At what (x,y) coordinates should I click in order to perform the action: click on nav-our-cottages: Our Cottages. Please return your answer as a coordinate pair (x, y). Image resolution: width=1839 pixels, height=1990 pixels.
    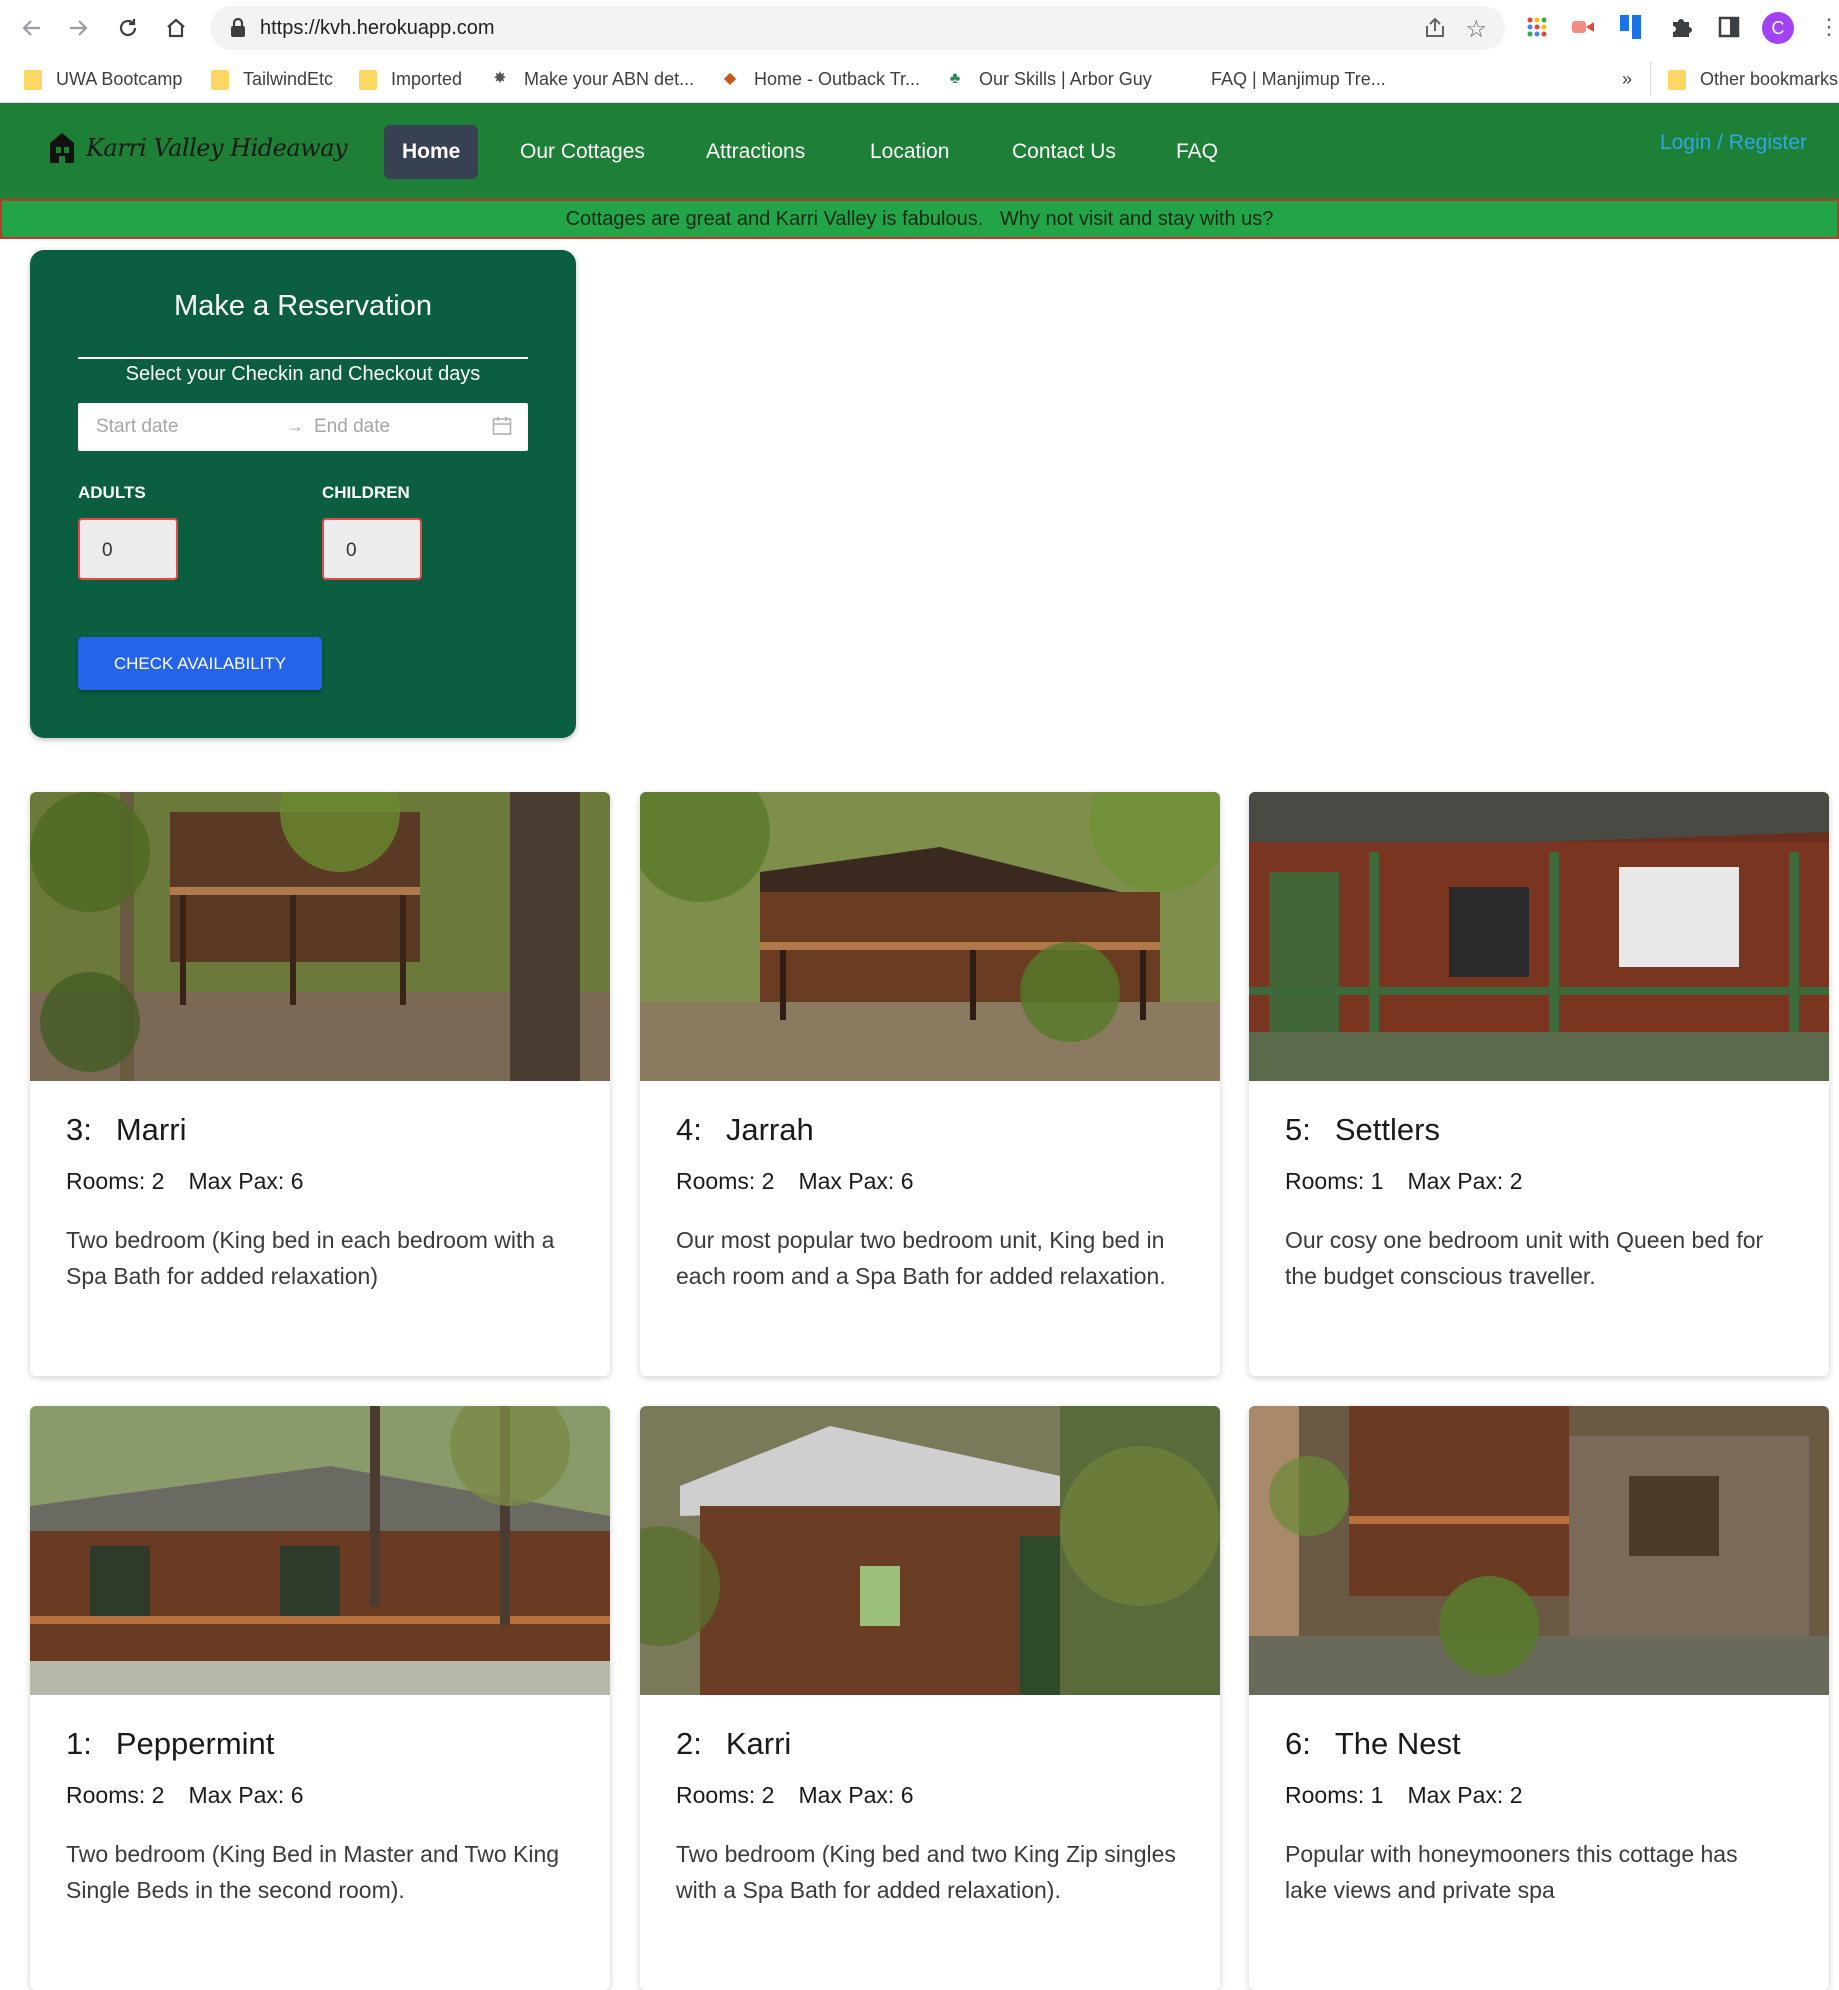
    Looking at the image, I should click on (582, 152).